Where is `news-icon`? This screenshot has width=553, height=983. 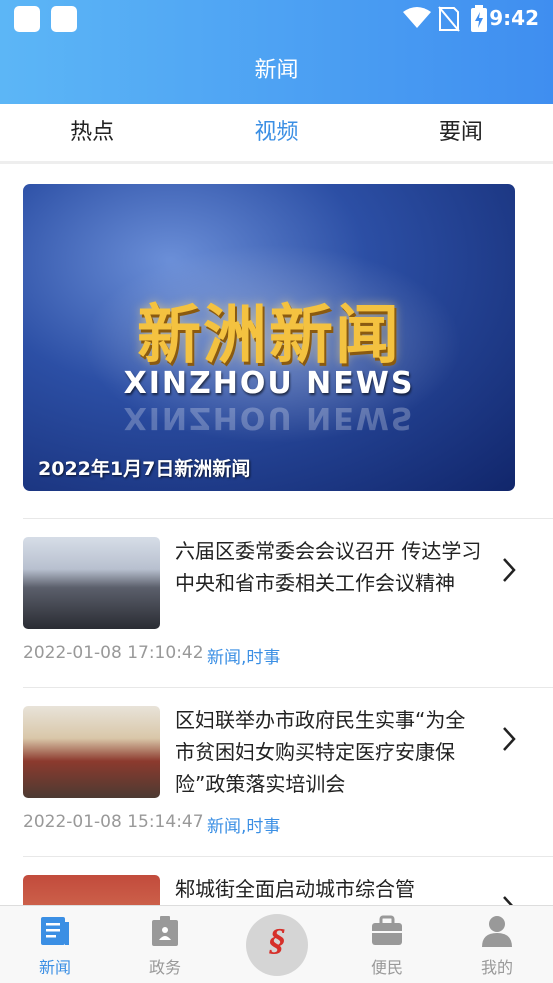 news-icon is located at coordinates (55, 931).